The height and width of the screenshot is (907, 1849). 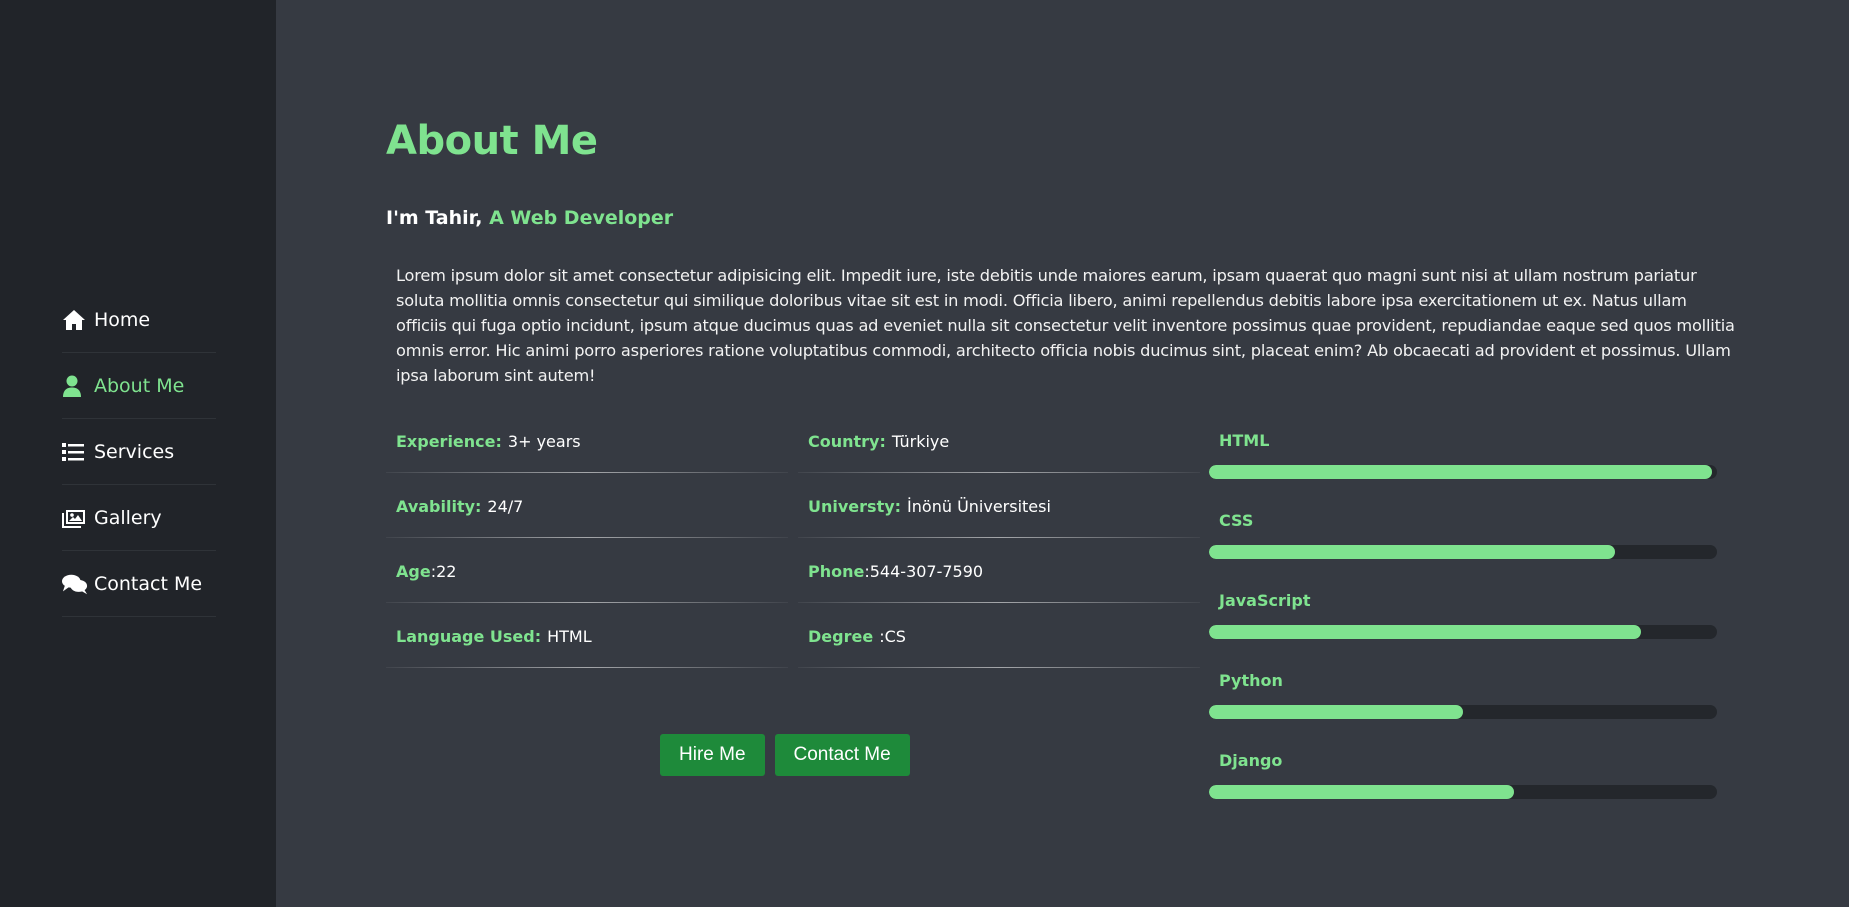 What do you see at coordinates (847, 441) in the screenshot?
I see `info-key: Country:` at bounding box center [847, 441].